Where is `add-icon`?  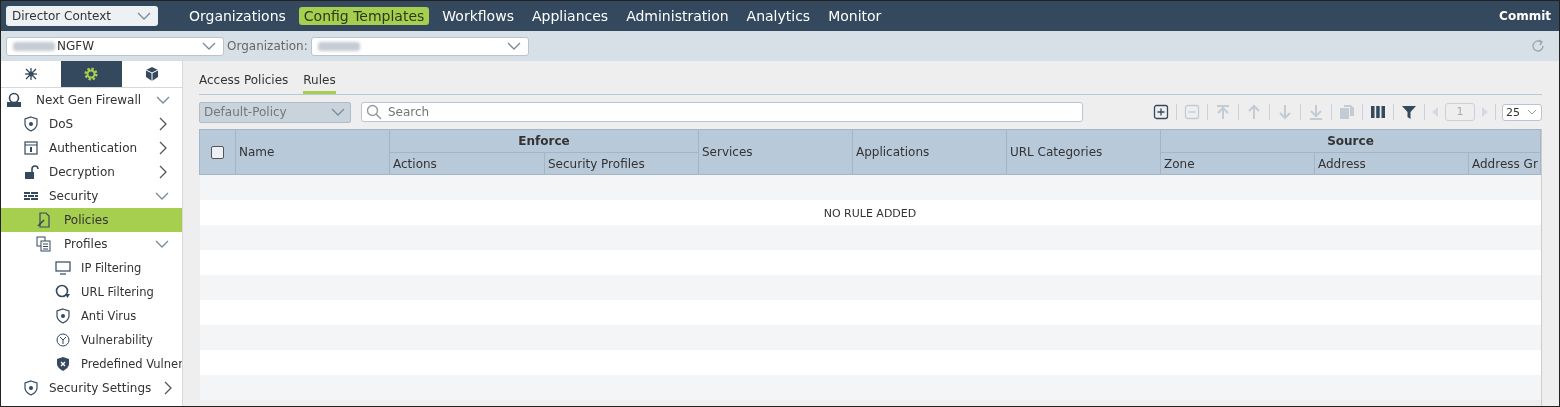 add-icon is located at coordinates (1161, 112).